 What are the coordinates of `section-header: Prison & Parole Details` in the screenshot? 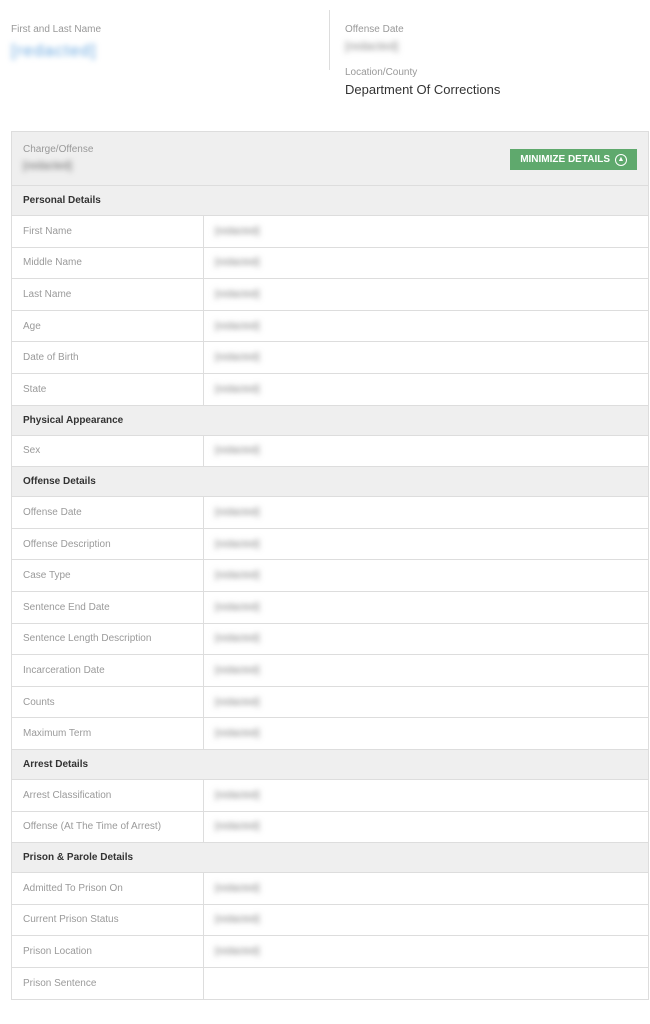 It's located at (330, 858).